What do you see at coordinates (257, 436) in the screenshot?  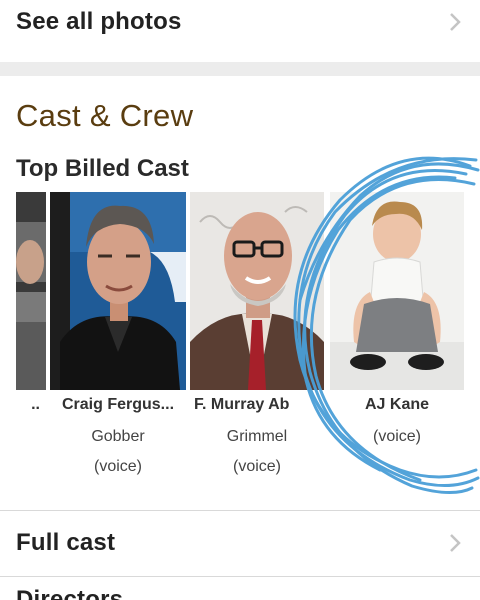 I see `cast-role: Grimmel` at bounding box center [257, 436].